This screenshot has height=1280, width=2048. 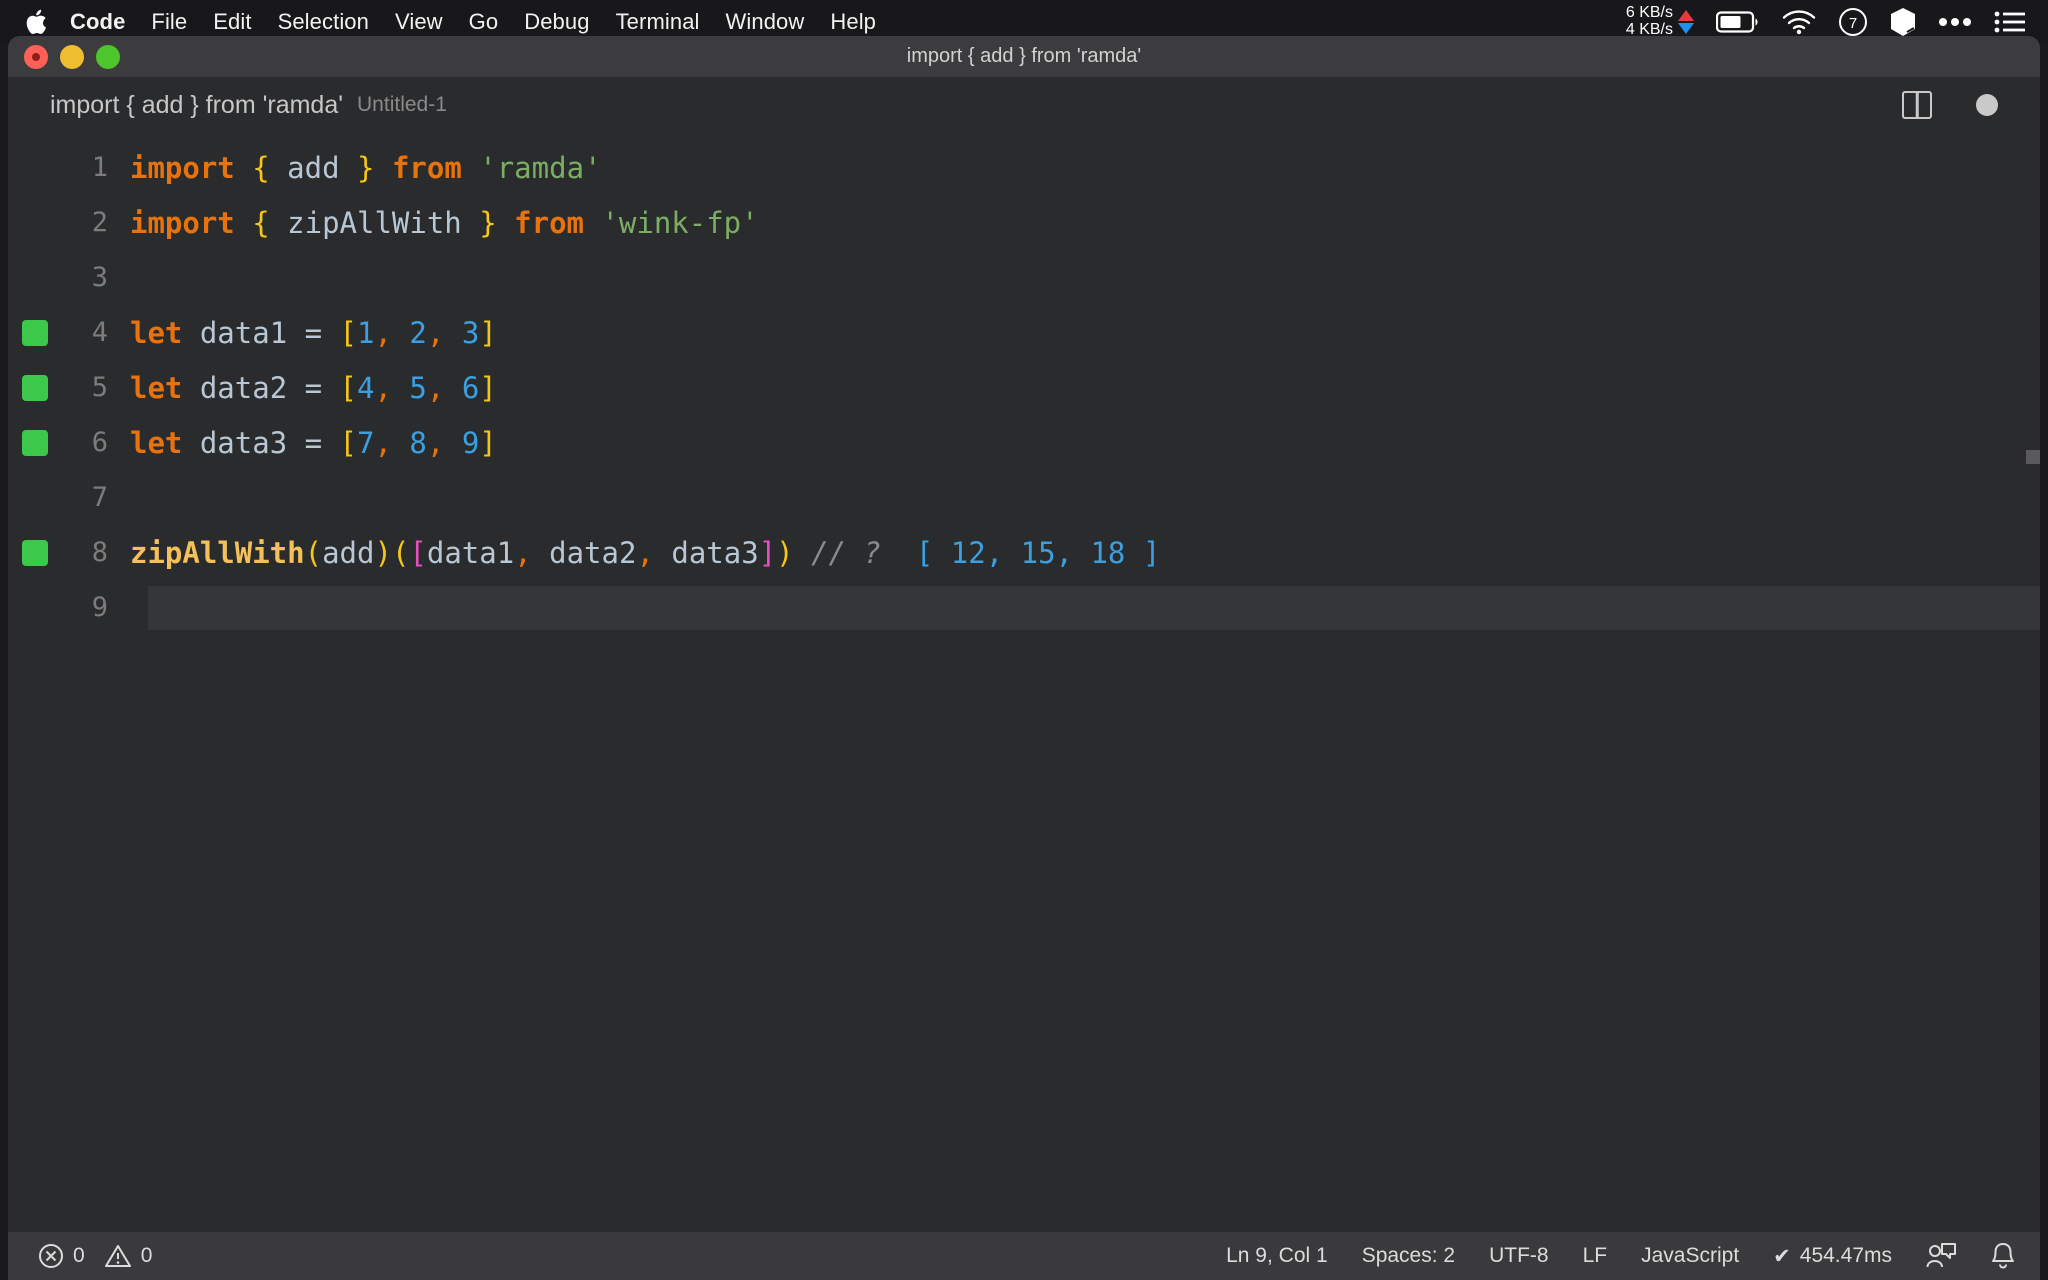 I want to click on menu-item-debug: Debug, so click(x=556, y=22).